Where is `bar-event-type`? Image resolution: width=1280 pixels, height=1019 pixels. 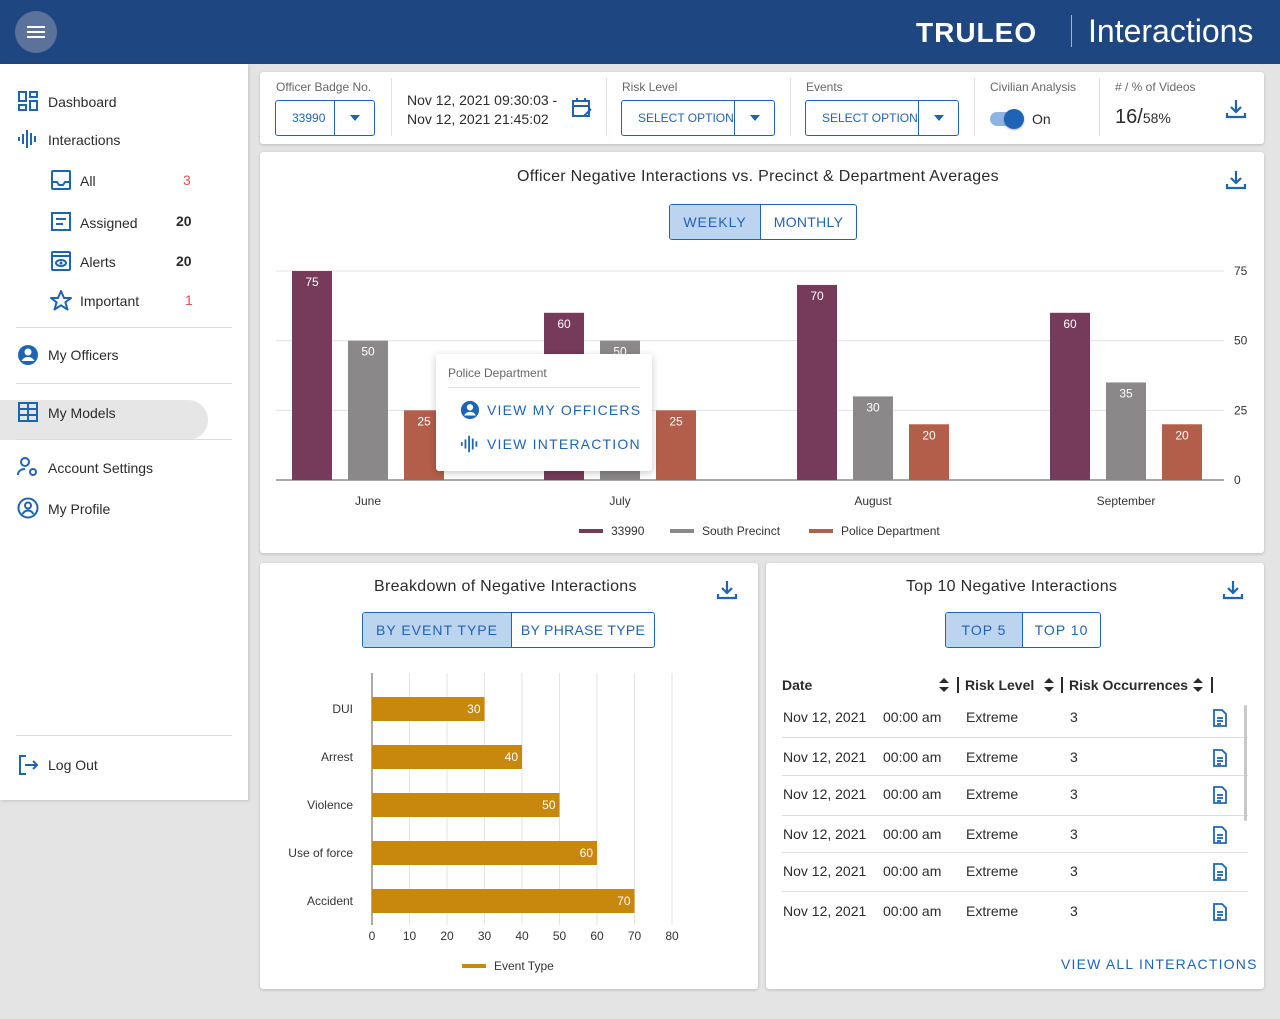
bar-event-type is located at coordinates (503, 901).